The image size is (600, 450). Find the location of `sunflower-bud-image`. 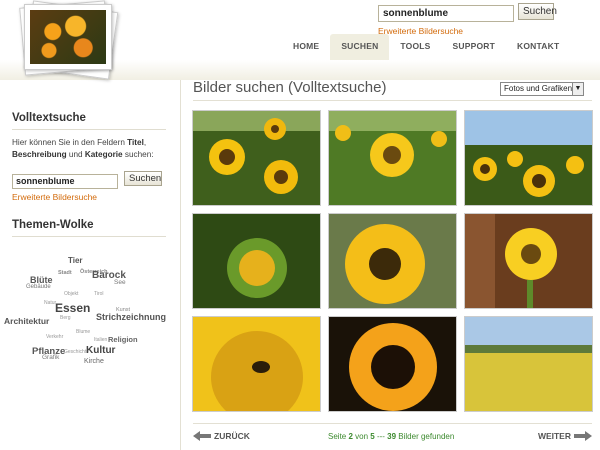

sunflower-bud-image is located at coordinates (256, 261).